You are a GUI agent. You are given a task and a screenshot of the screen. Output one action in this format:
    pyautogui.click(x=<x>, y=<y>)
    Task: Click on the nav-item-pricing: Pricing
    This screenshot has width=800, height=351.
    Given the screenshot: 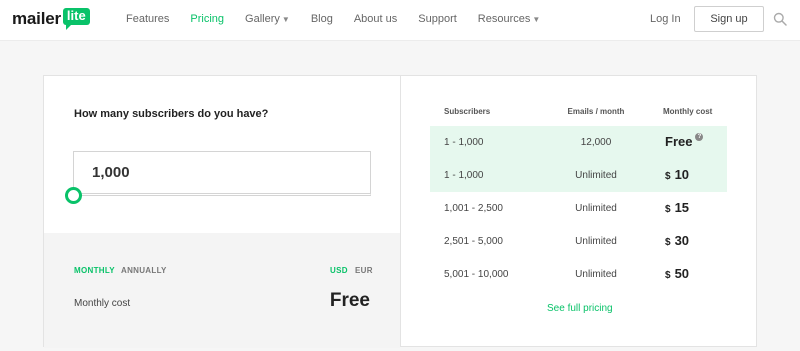 What is the action you would take?
    pyautogui.click(x=207, y=19)
    